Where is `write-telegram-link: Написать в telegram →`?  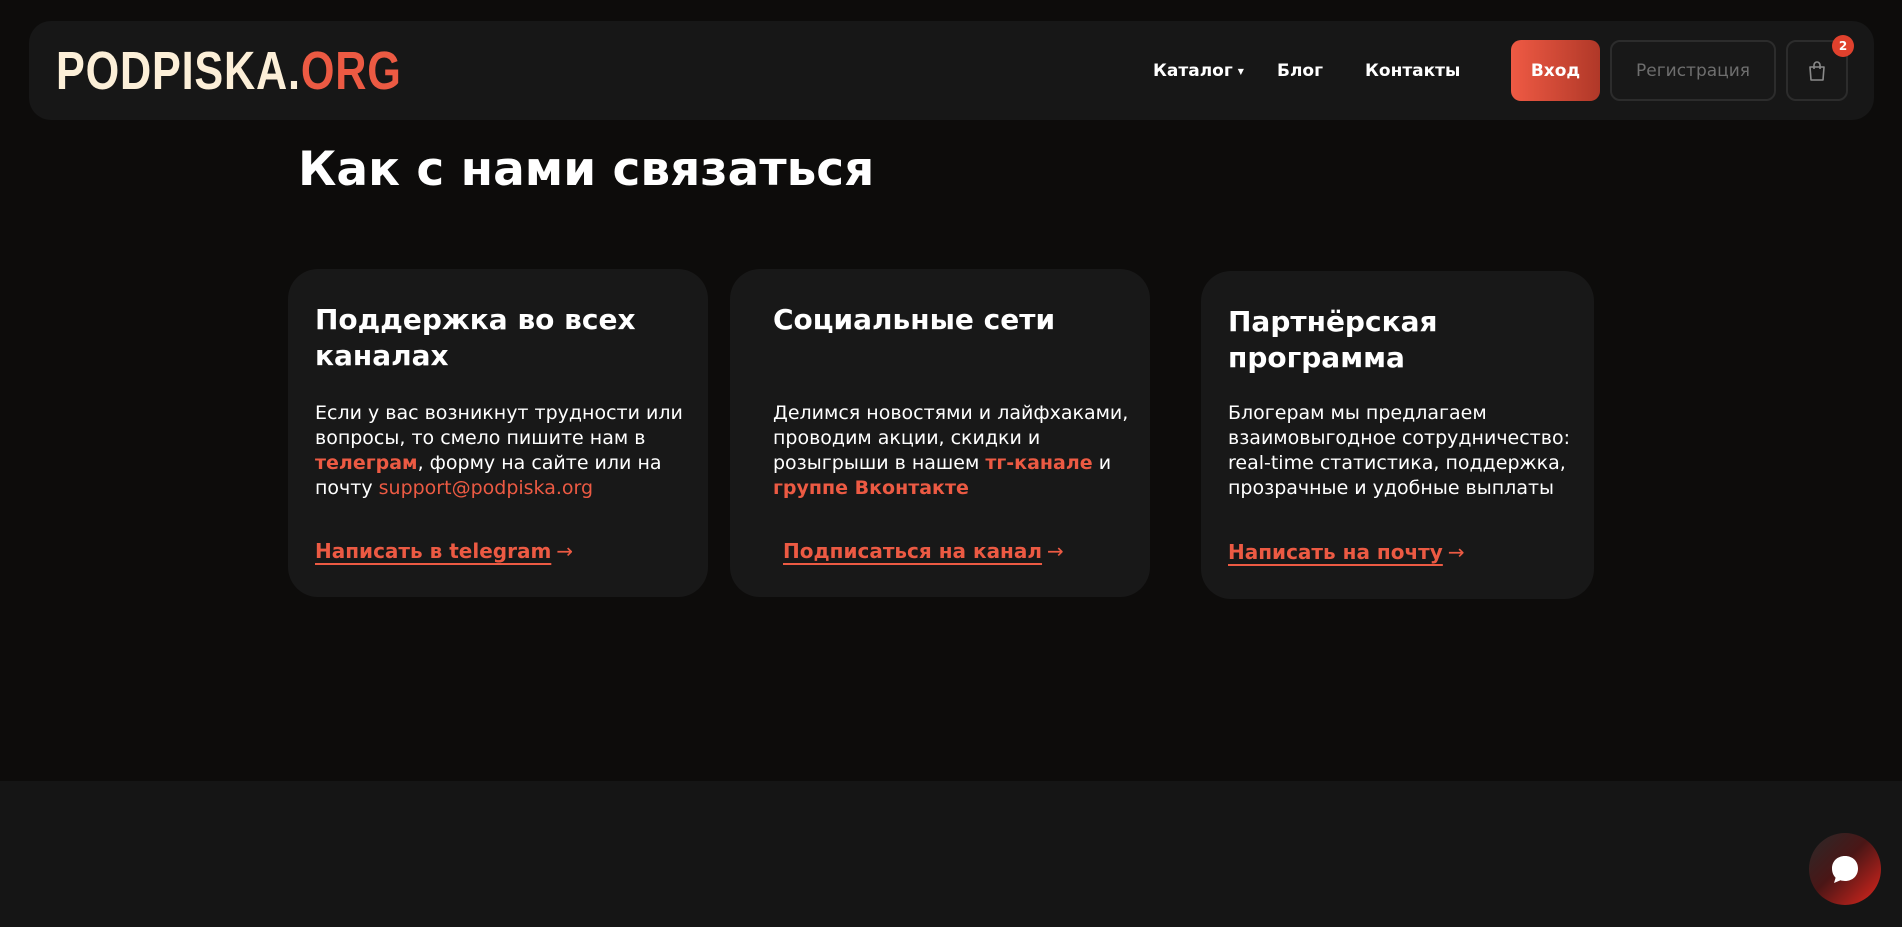
write-telegram-link: Написать в telegram → is located at coordinates (444, 551).